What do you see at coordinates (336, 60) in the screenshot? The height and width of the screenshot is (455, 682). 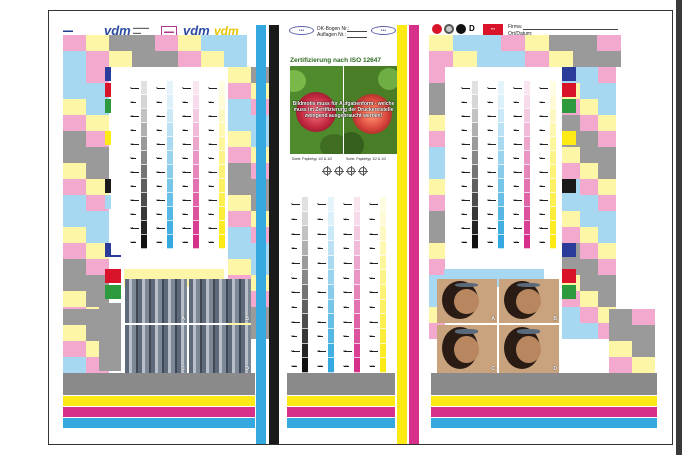 I see `cert-title: Zertifizierung nach ISO 12647` at bounding box center [336, 60].